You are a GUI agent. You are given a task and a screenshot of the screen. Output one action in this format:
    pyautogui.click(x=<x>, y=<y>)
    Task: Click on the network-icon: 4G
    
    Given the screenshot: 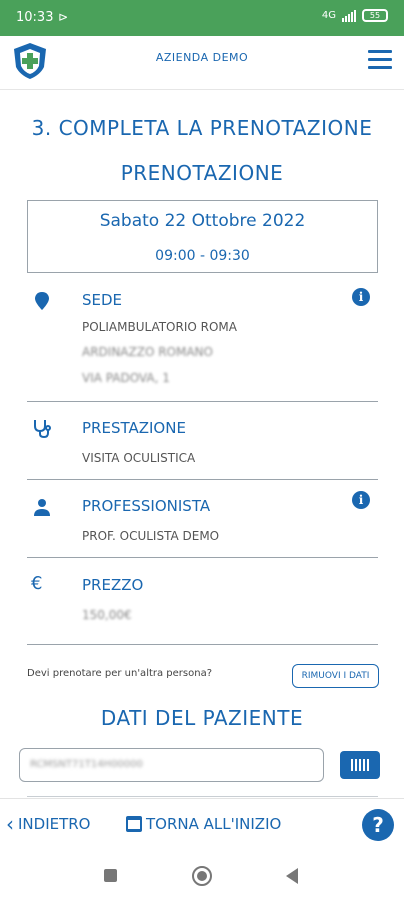 What is the action you would take?
    pyautogui.click(x=328, y=15)
    